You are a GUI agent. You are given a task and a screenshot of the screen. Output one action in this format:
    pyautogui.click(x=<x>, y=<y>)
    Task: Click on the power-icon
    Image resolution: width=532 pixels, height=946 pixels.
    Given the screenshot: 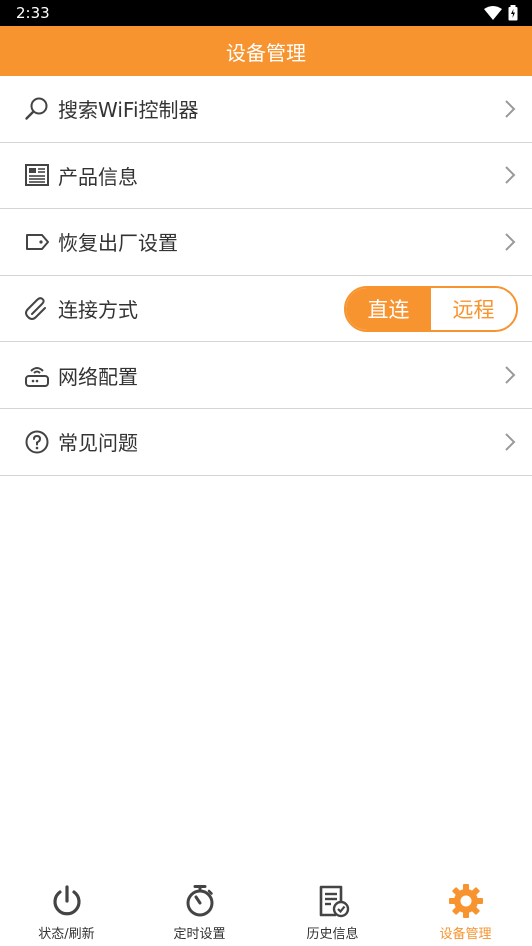 What is the action you would take?
    pyautogui.click(x=67, y=901)
    